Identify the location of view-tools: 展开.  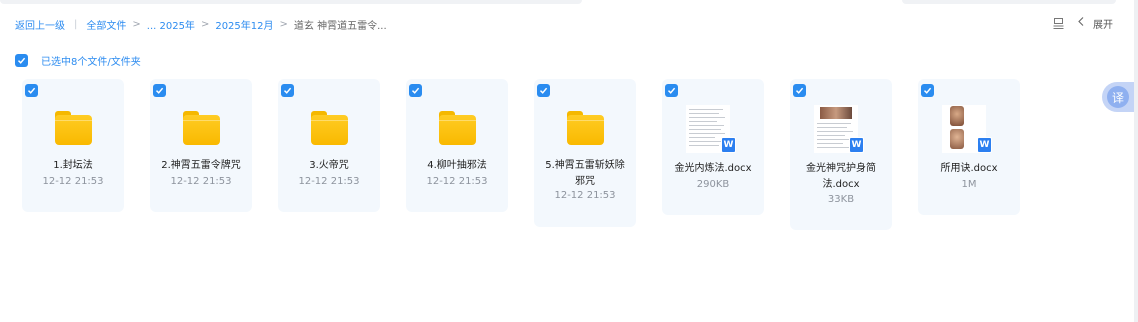
(1082, 23).